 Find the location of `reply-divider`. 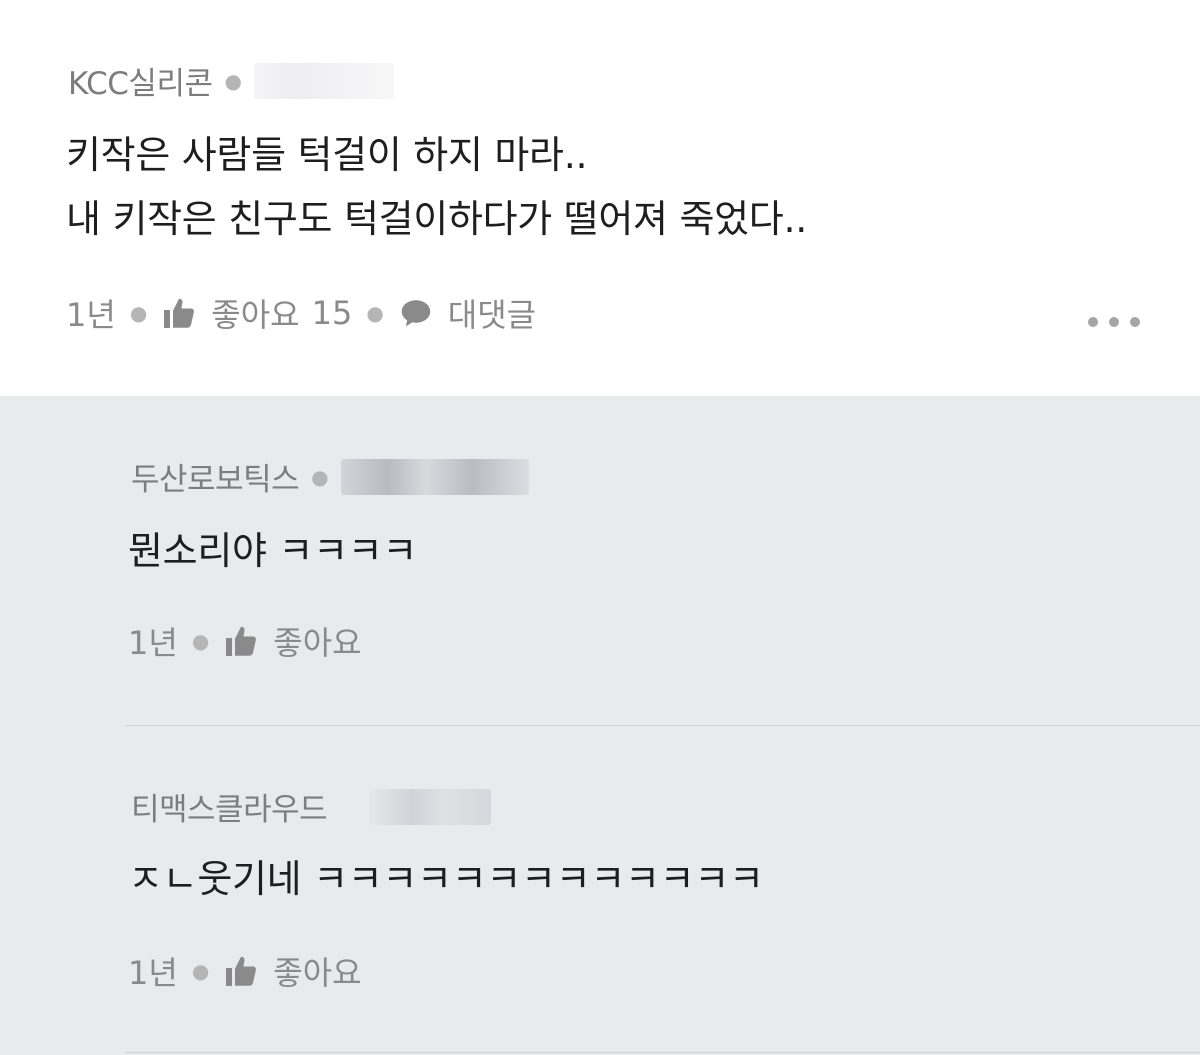

reply-divider is located at coordinates (662, 1052).